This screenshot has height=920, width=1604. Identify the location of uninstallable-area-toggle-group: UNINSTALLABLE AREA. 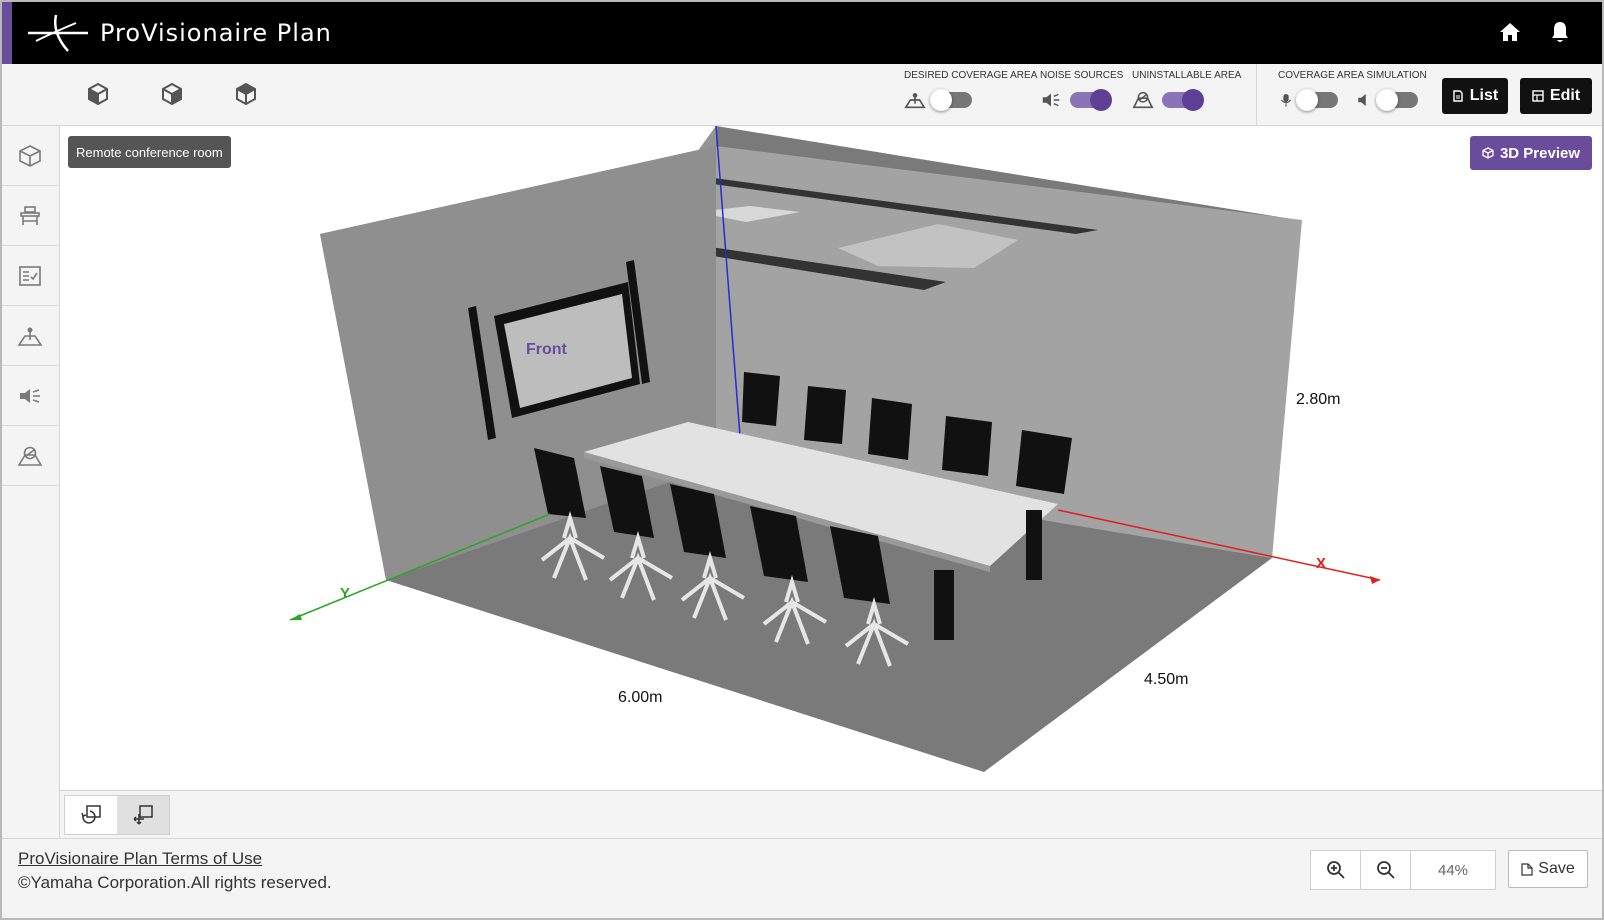
(1186, 90).